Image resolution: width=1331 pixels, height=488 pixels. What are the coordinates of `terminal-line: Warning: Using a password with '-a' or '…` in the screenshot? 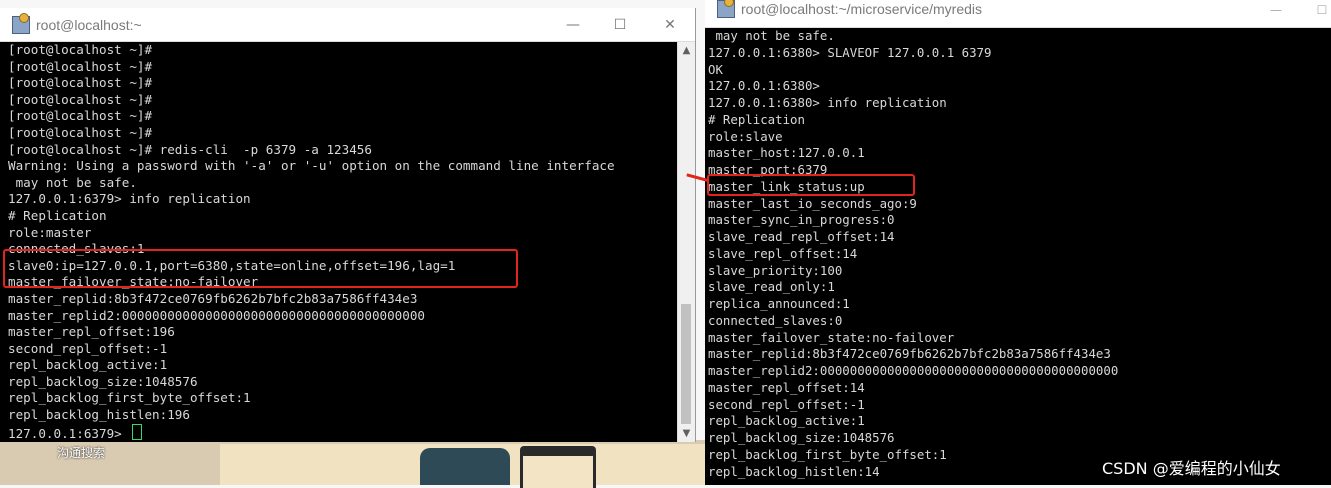 It's located at (311, 166).